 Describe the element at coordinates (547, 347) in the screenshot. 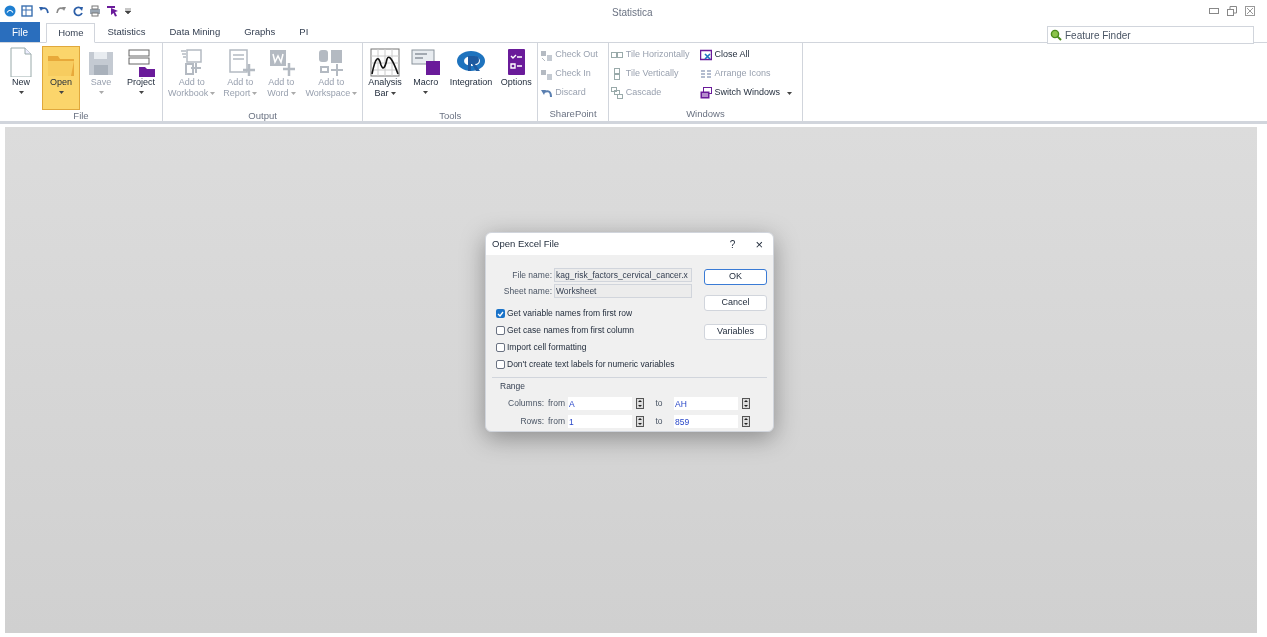

I see `checkbox-label: Import cell formatting` at that location.